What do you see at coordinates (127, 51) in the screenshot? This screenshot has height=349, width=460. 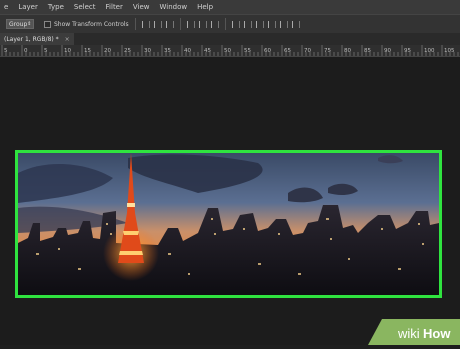 I see `ruler-label: 25` at bounding box center [127, 51].